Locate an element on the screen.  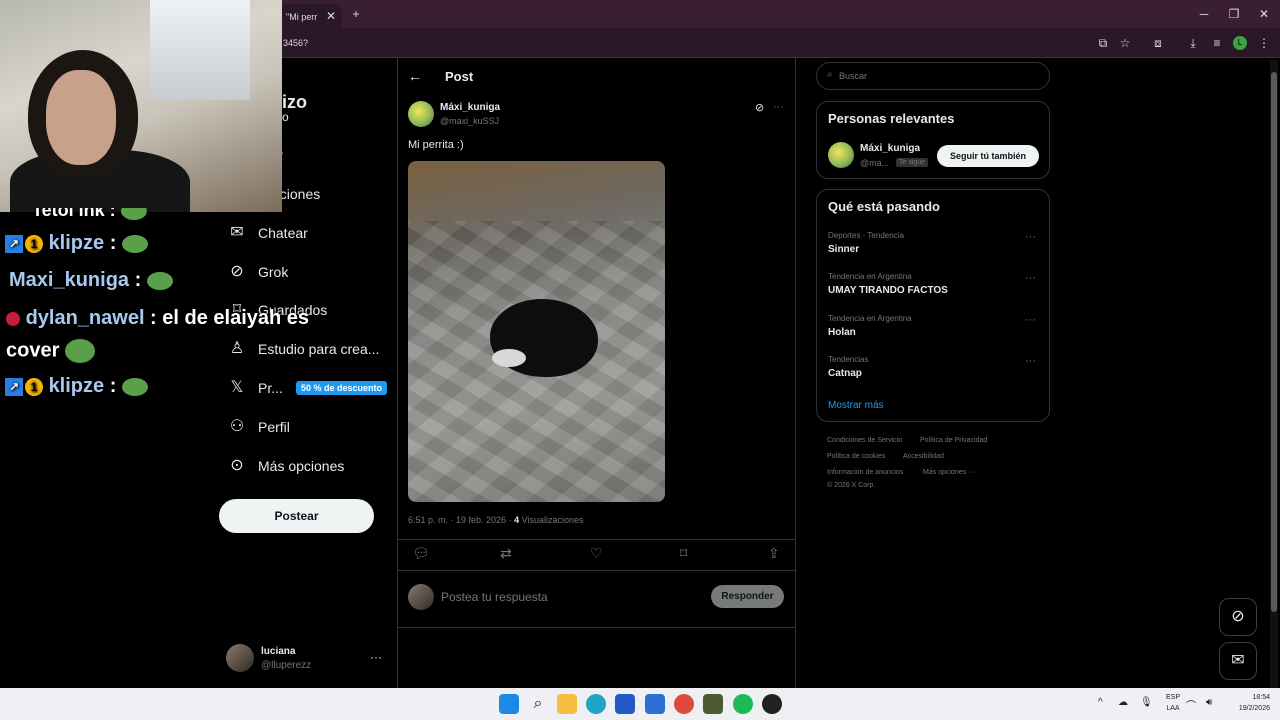
nav-label: Grok is located at coordinates (273, 272).